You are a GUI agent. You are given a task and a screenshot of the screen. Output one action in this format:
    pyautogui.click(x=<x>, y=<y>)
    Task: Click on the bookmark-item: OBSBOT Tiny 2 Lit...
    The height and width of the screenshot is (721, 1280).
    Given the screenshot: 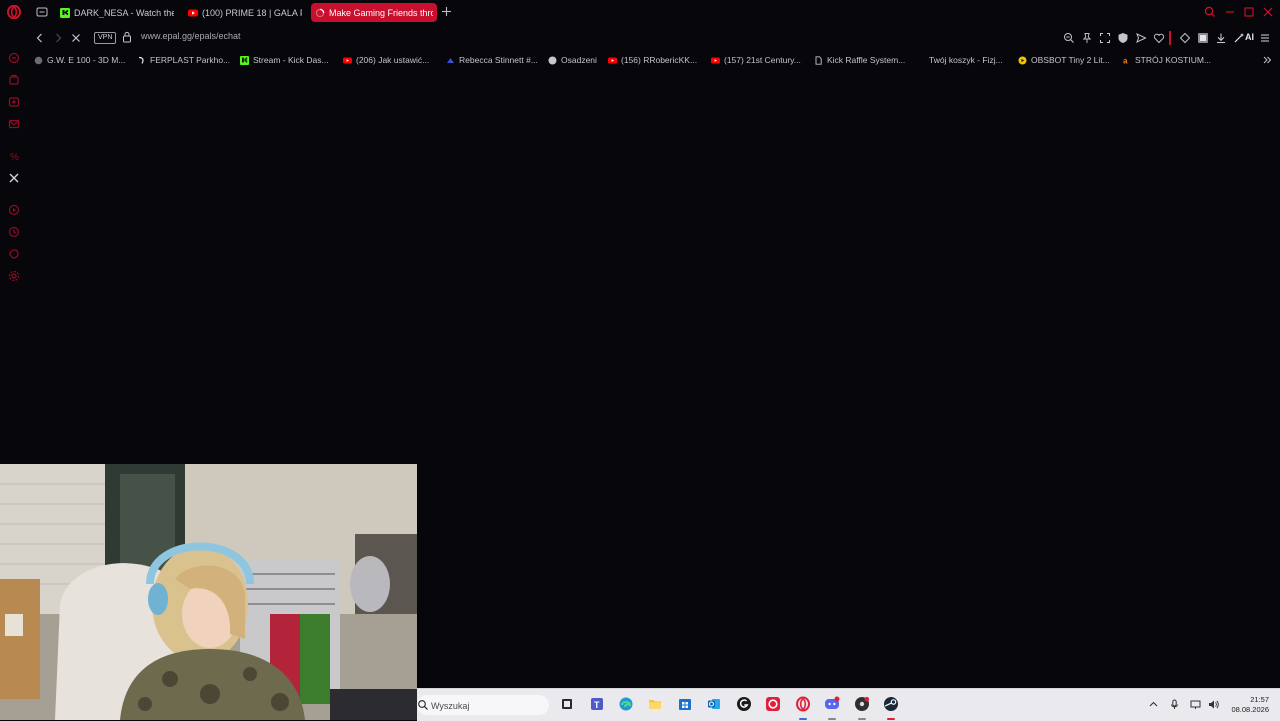 What is the action you would take?
    pyautogui.click(x=1064, y=60)
    